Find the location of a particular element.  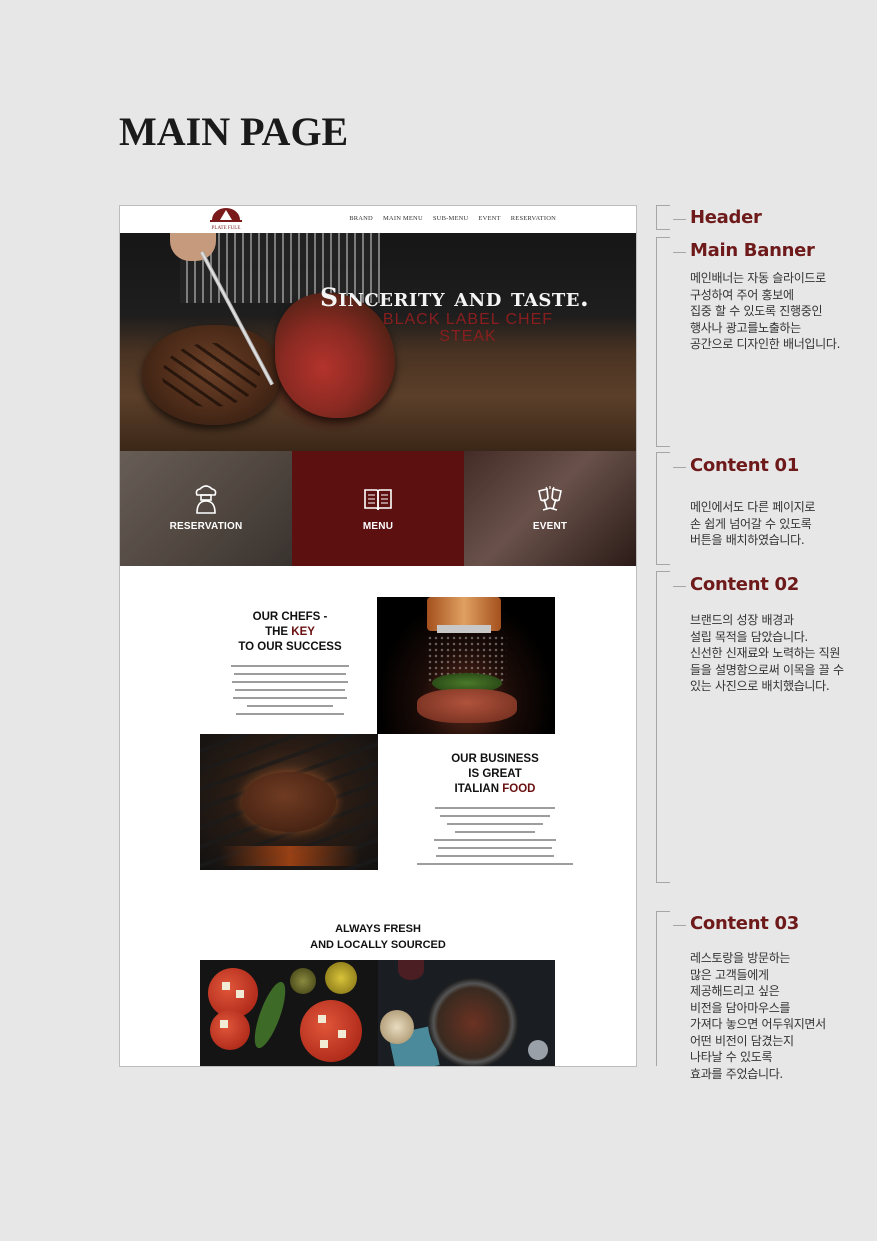

business-heading-italian: ITALIAN is located at coordinates (478, 789).